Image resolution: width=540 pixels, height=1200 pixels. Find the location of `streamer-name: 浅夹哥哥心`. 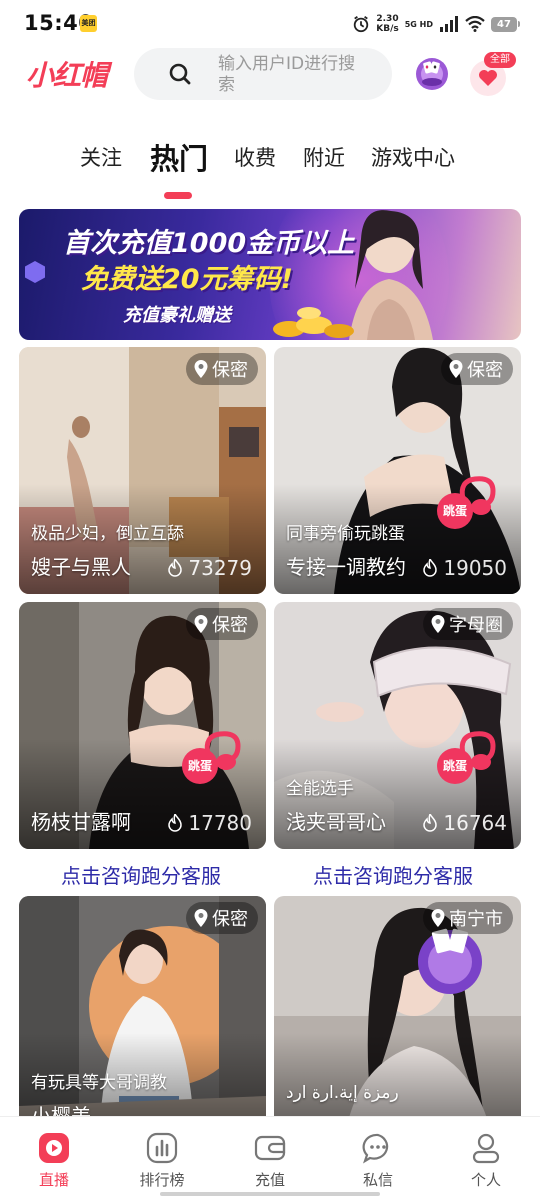

streamer-name: 浅夹哥哥心 is located at coordinates (336, 822).